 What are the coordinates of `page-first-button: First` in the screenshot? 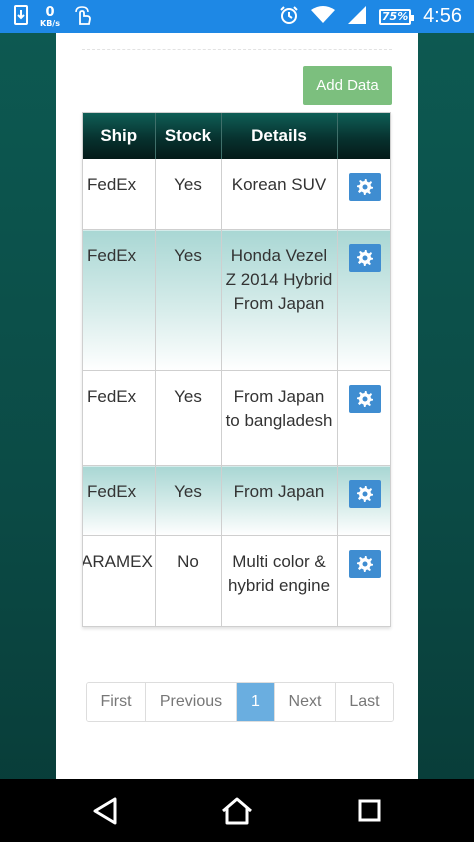 It's located at (116, 702).